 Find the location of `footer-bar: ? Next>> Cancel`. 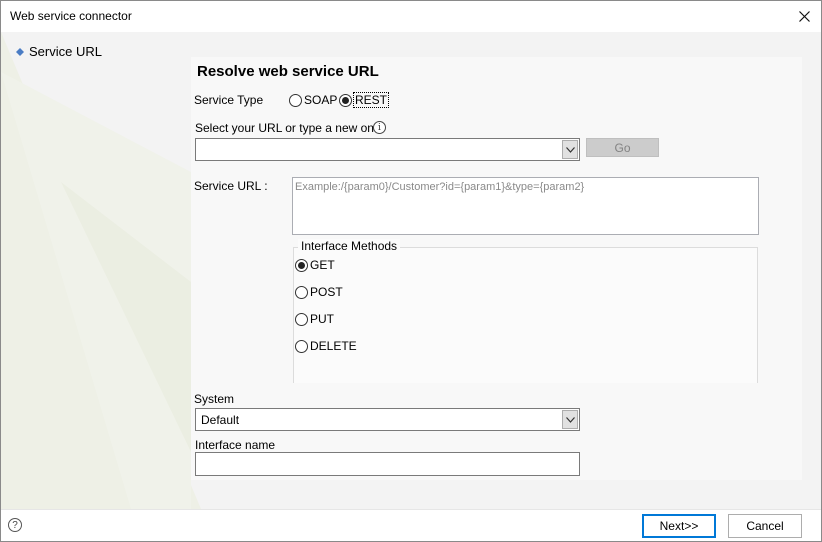

footer-bar: ? Next>> Cancel is located at coordinates (411, 525).